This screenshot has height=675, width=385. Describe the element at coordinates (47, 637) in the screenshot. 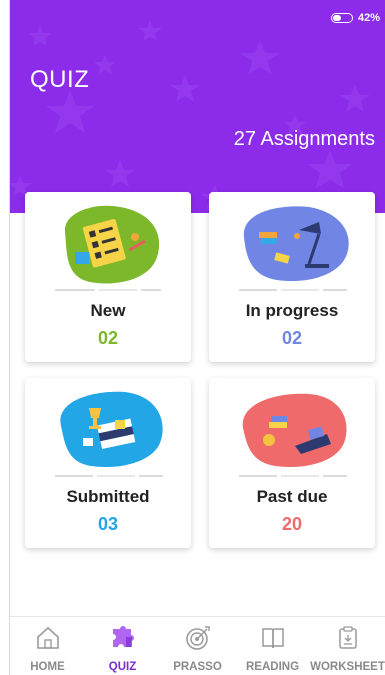

I see `home-icon` at that location.